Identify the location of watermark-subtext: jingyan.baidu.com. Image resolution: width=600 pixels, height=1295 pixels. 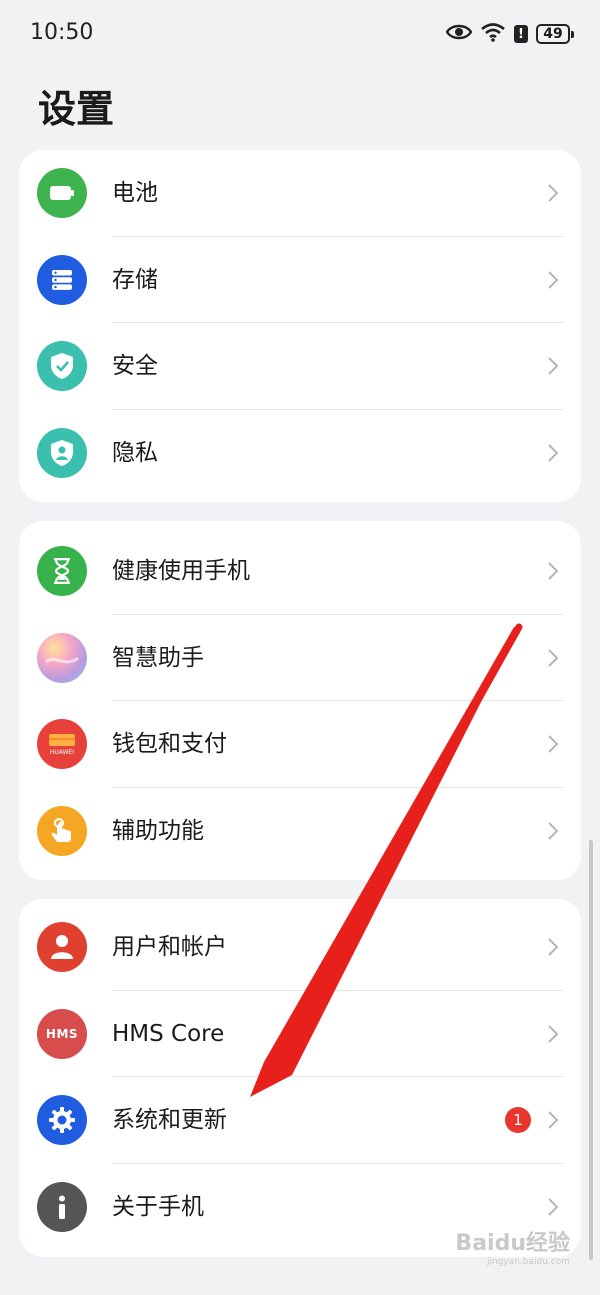
(528, 1262).